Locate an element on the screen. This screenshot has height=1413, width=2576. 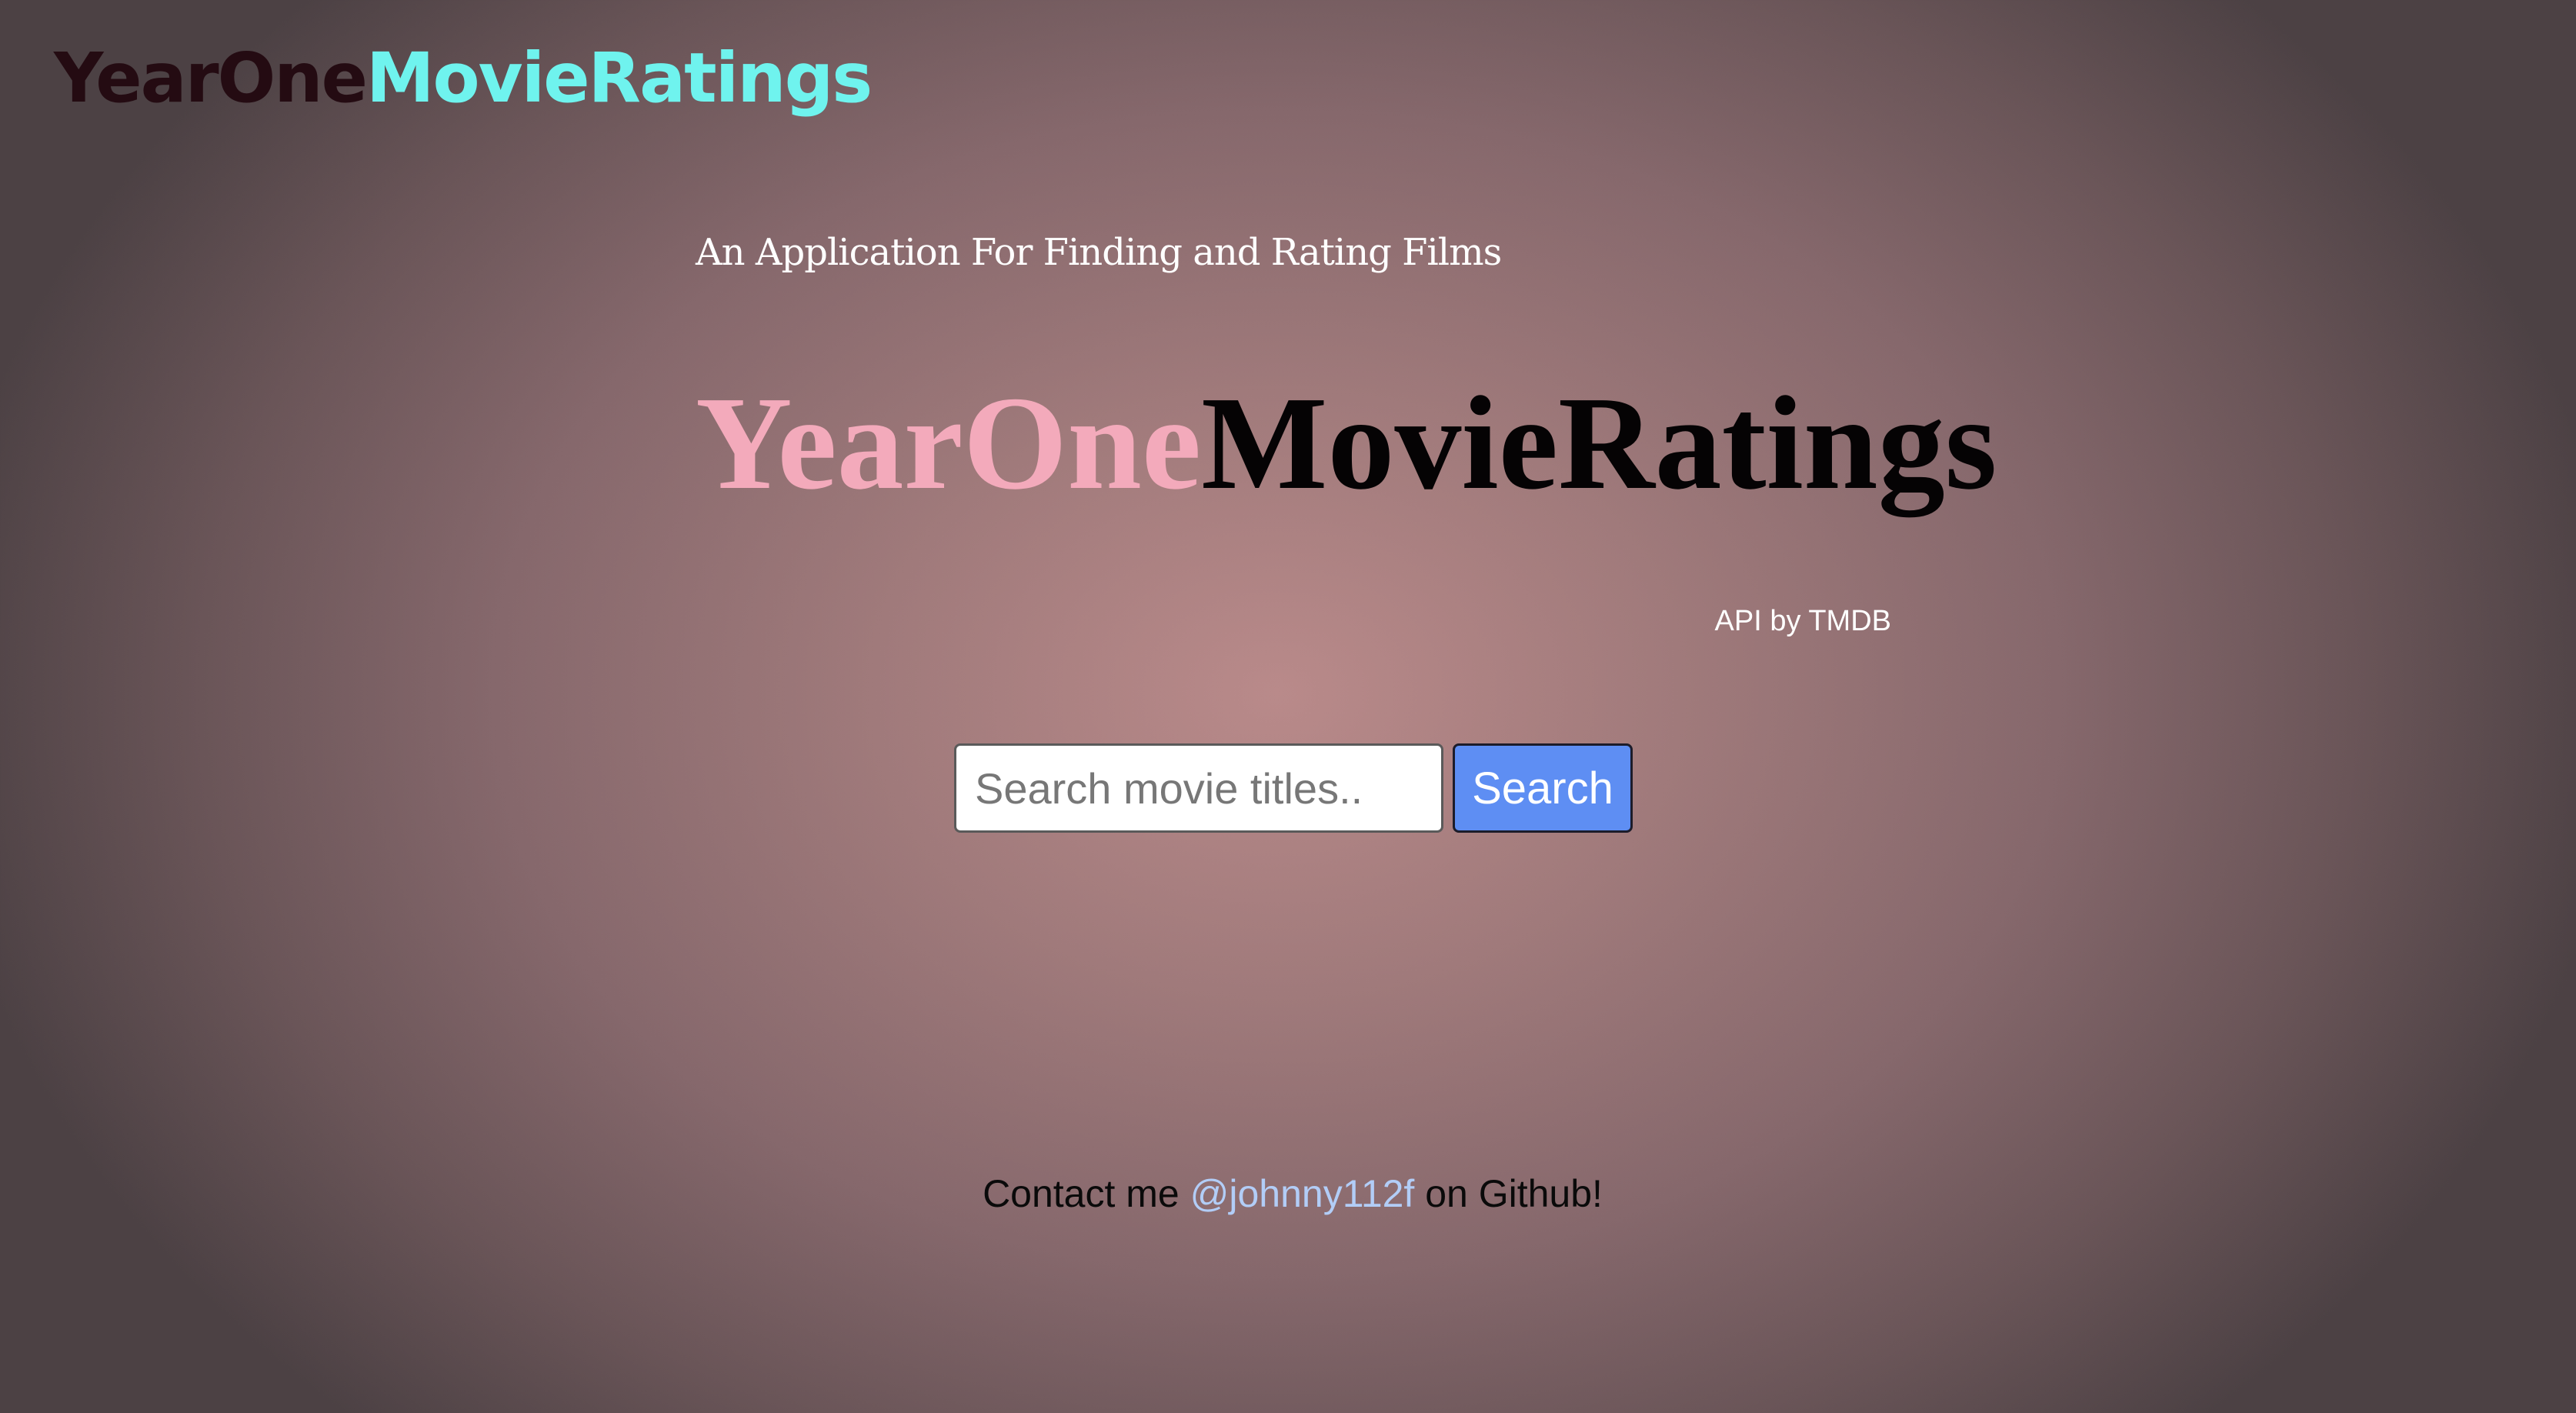
footer-suffix: on Github! is located at coordinates (1508, 1193).